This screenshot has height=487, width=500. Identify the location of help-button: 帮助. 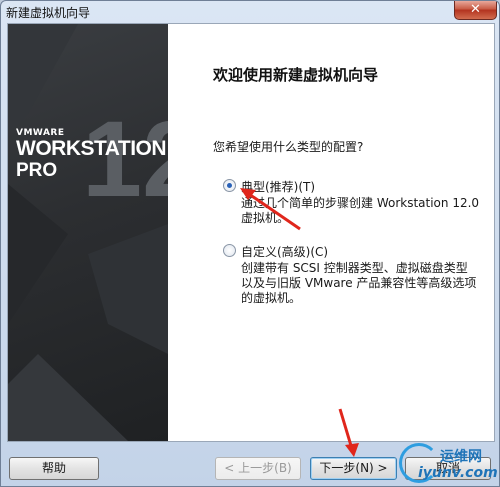
(54, 468).